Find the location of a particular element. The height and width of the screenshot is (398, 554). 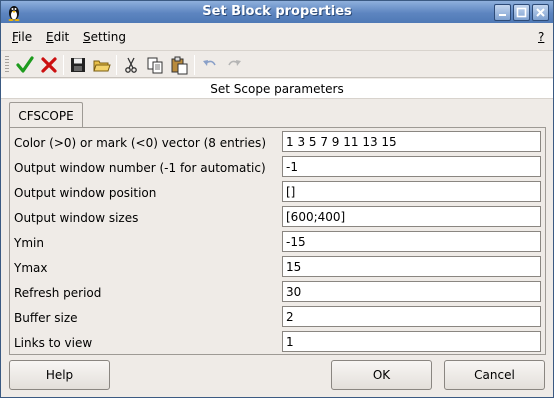

paste-icon is located at coordinates (179, 65).